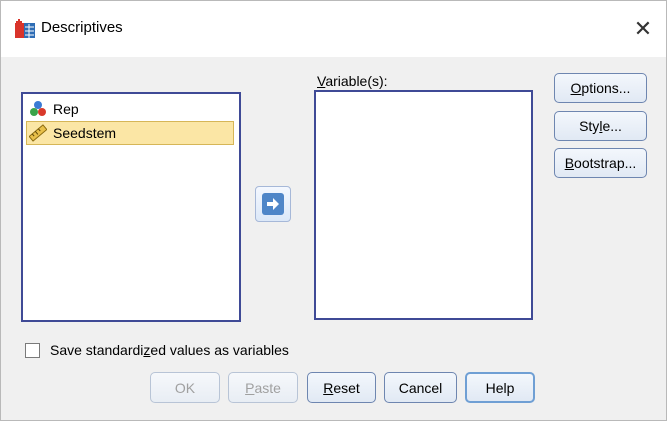 The image size is (667, 421). Describe the element at coordinates (38, 133) in the screenshot. I see `scale-variable-icon` at that location.